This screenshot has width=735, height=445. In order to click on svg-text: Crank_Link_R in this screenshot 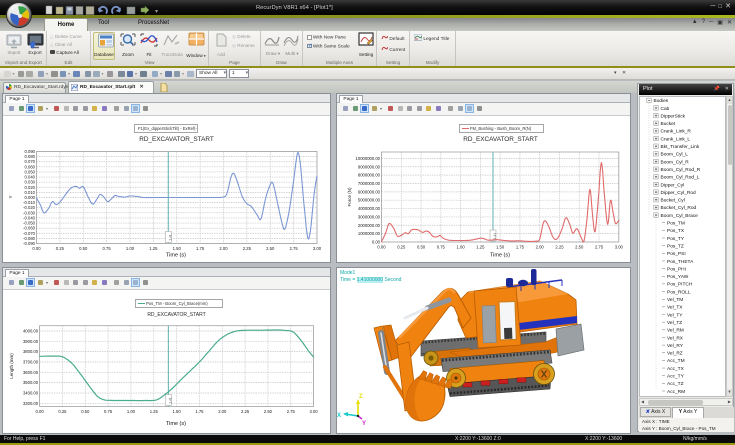, I will do `click(676, 132)`.